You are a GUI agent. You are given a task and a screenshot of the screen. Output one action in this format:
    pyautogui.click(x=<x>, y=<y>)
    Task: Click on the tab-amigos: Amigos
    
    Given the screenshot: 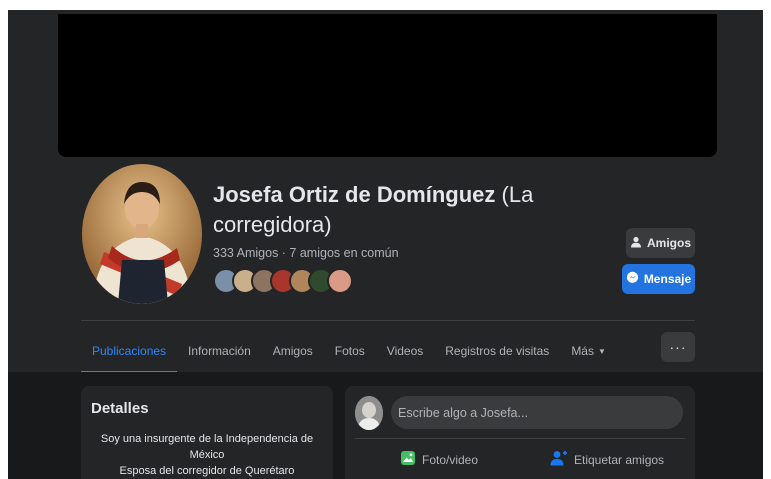 What is the action you would take?
    pyautogui.click(x=293, y=351)
    